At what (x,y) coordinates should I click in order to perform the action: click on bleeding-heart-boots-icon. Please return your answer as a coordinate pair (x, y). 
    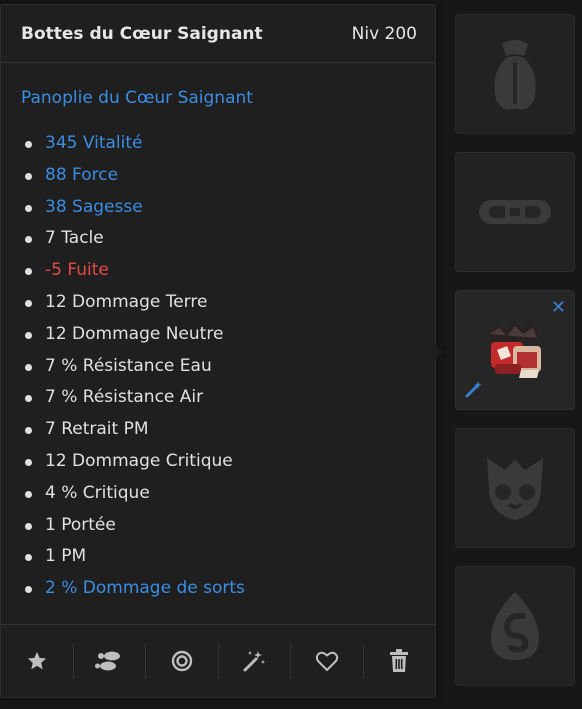
    Looking at the image, I should click on (514, 349).